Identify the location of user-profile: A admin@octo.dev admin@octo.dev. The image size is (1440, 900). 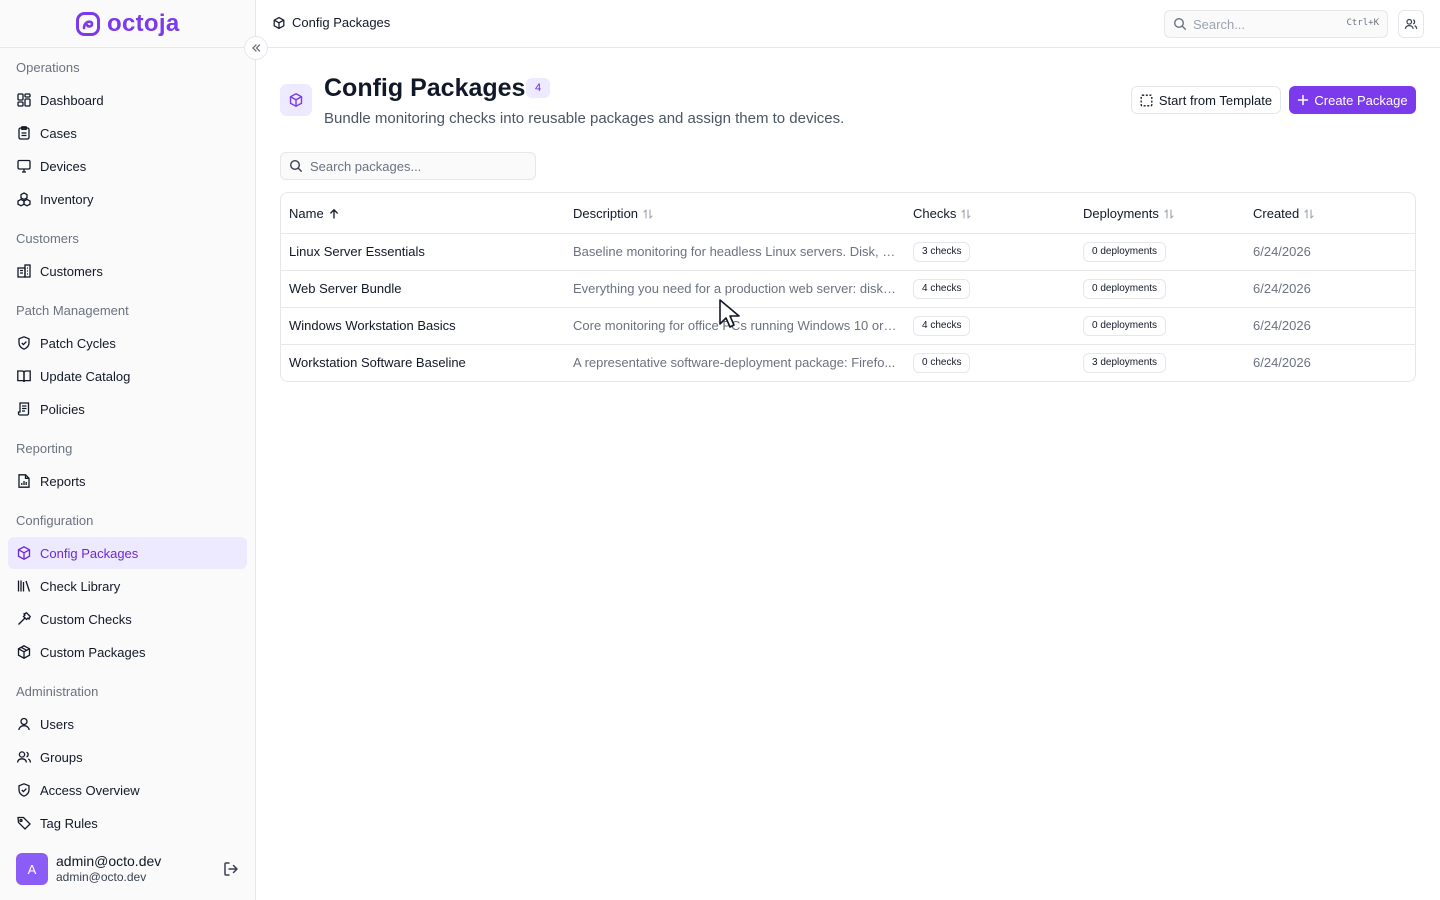
(131, 869).